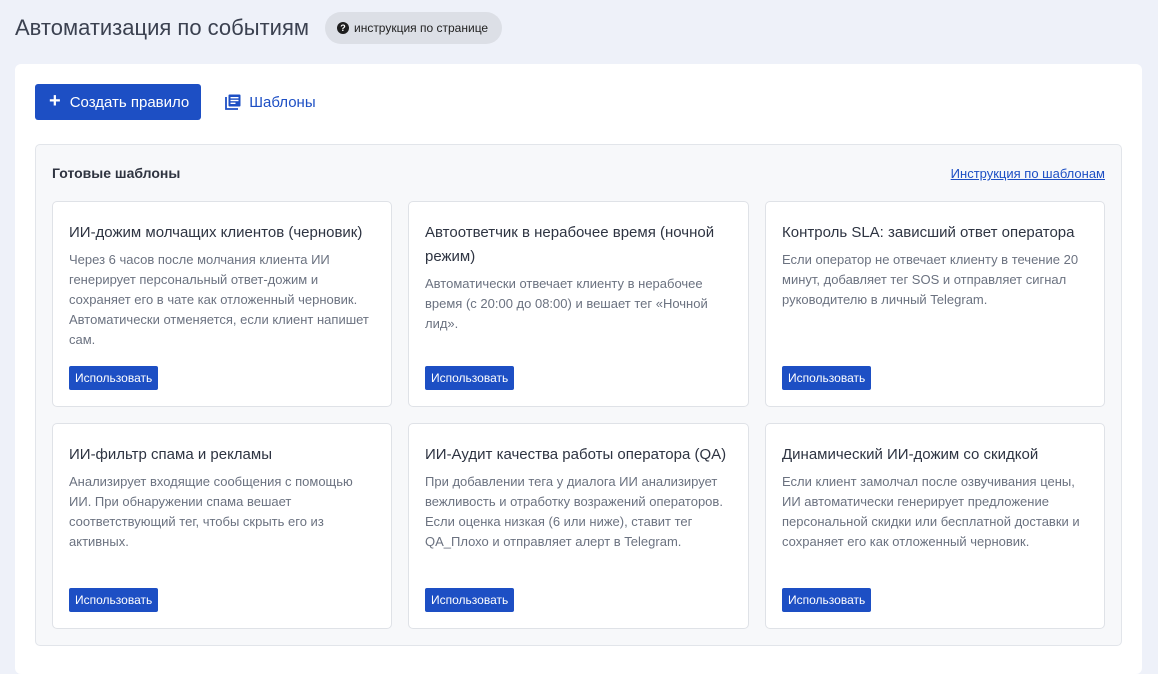 The height and width of the screenshot is (674, 1158). What do you see at coordinates (342, 28) in the screenshot?
I see `question-circle-icon: ?` at bounding box center [342, 28].